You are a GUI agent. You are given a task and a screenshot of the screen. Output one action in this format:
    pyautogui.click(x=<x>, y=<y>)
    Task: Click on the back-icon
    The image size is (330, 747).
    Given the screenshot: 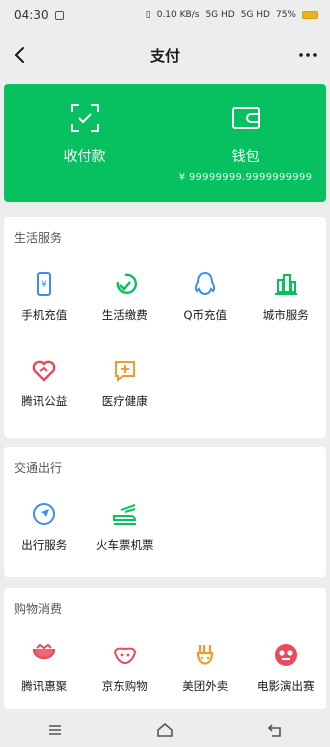 What is the action you would take?
    pyautogui.click(x=275, y=730)
    